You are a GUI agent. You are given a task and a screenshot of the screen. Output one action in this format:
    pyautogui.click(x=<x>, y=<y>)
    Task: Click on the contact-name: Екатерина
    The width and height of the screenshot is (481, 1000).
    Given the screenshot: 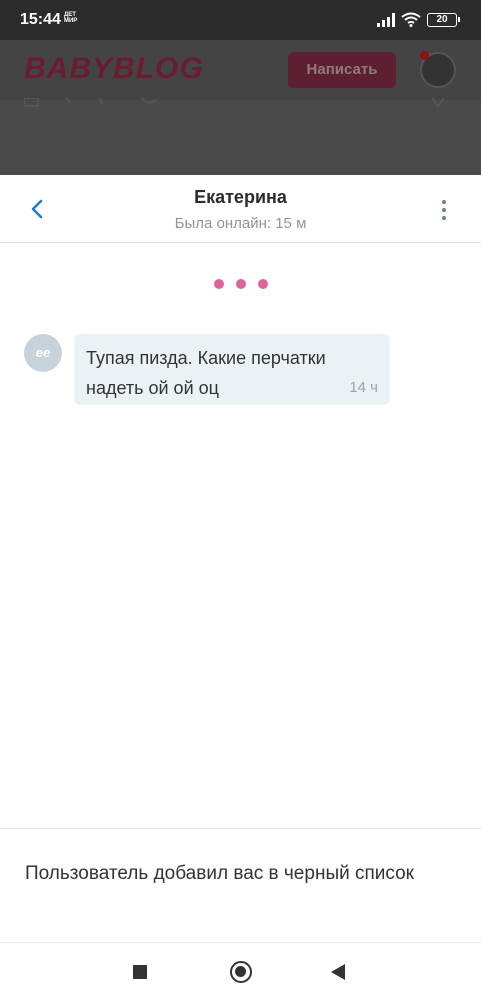 What is the action you would take?
    pyautogui.click(x=240, y=197)
    